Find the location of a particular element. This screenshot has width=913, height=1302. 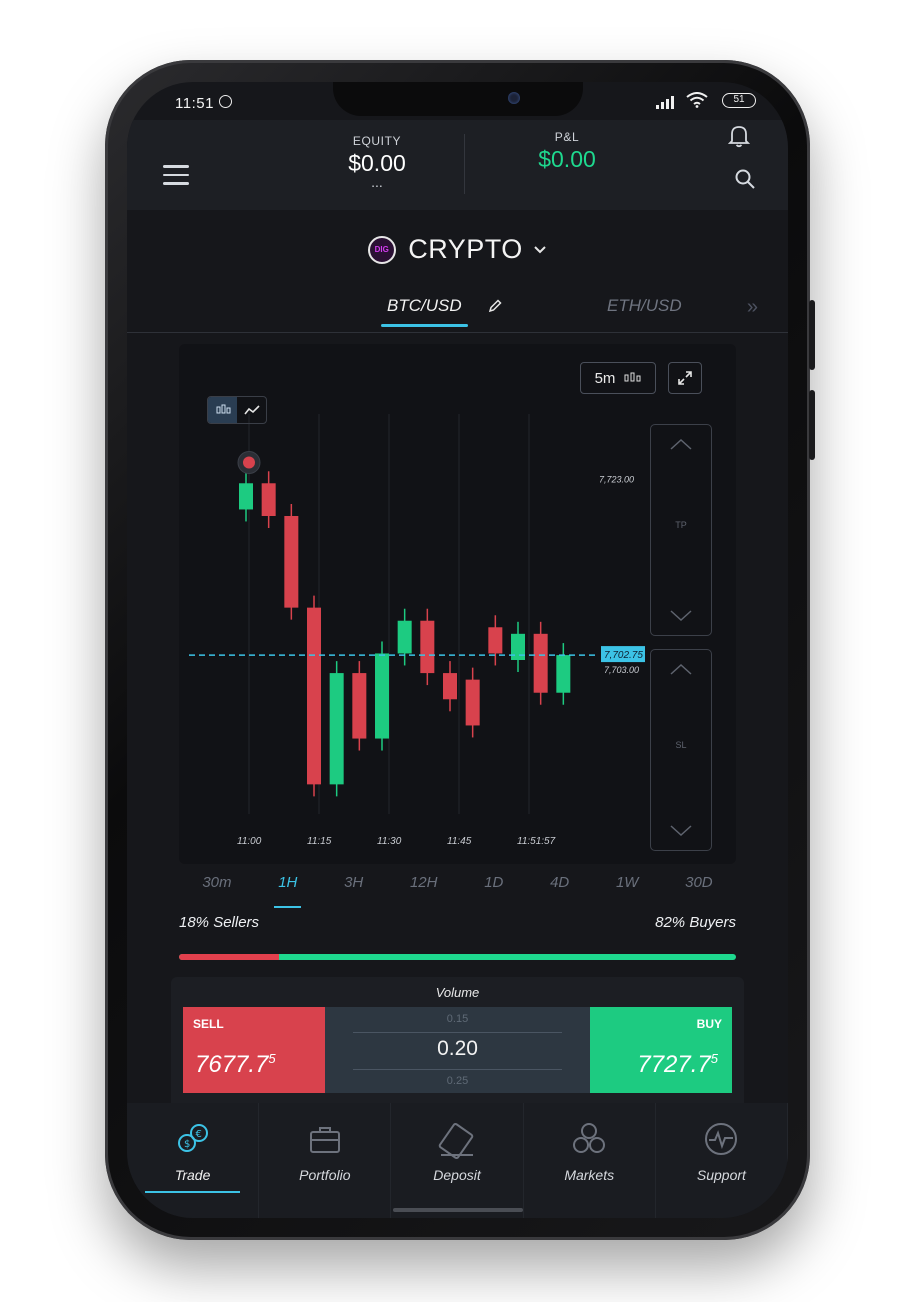

bell-icon is located at coordinates (739, 136).